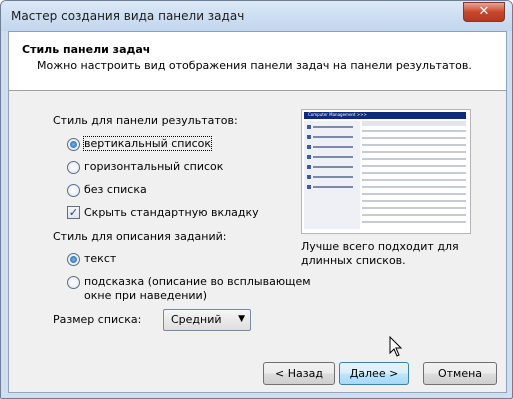 The height and width of the screenshot is (399, 513). Describe the element at coordinates (460, 373) in the screenshot. I see `cancel-button: Отмена` at that location.